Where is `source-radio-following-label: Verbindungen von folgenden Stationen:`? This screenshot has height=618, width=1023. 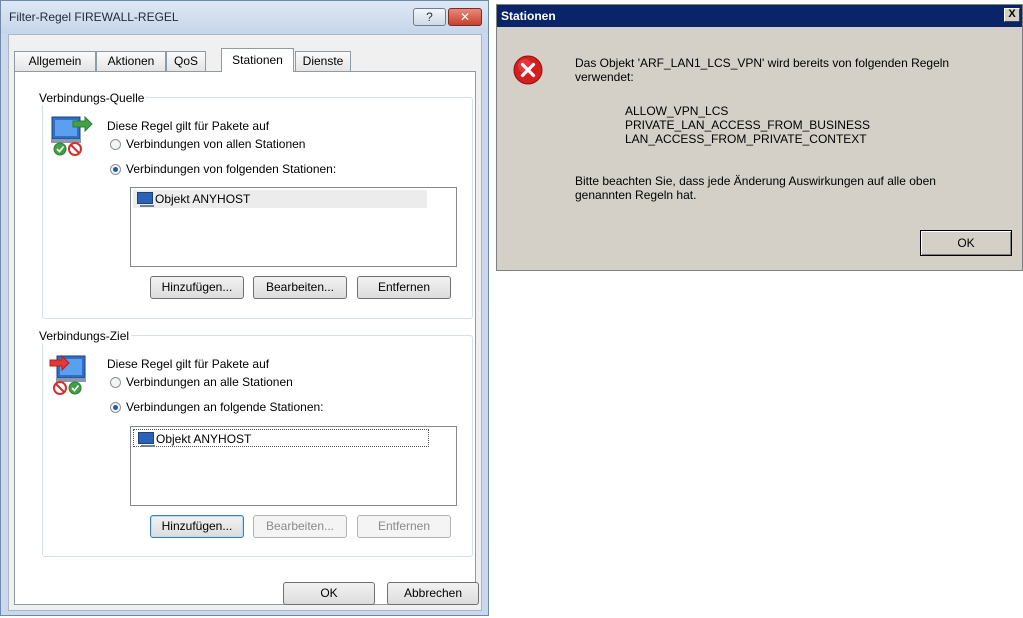 source-radio-following-label: Verbindungen von folgenden Stationen: is located at coordinates (231, 169).